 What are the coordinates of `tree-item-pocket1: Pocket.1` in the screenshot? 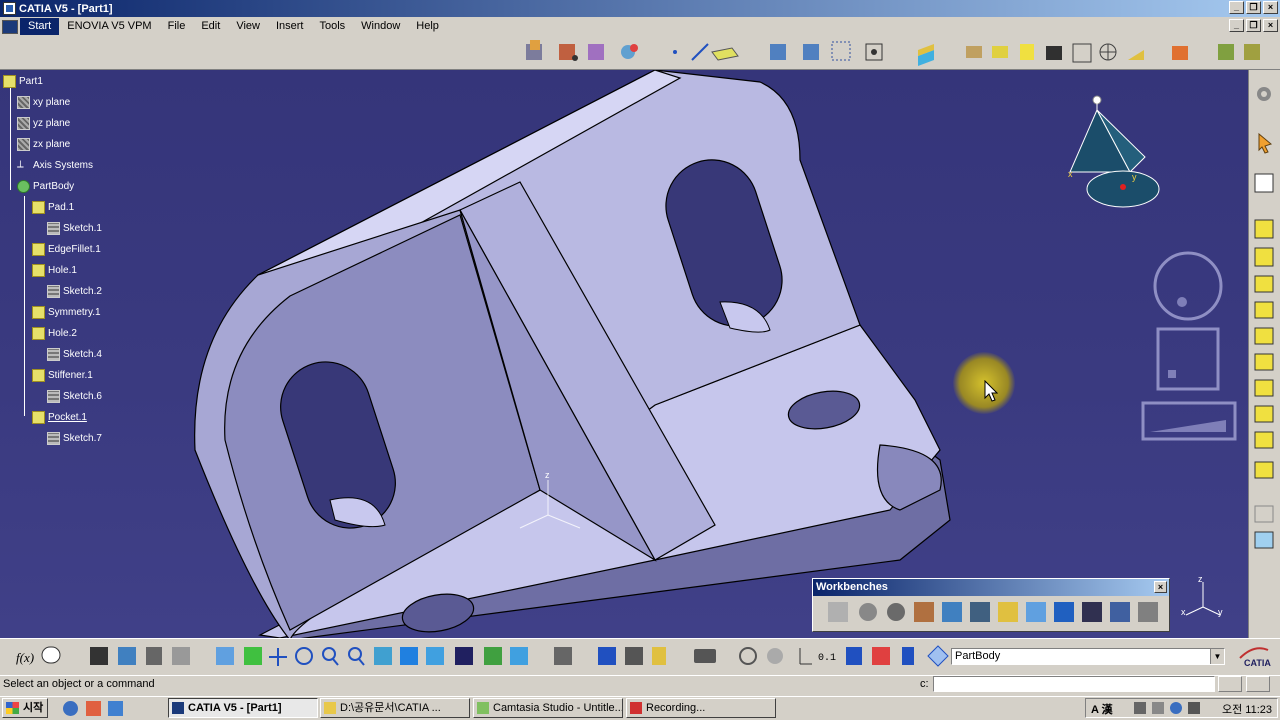 It's located at (59, 417).